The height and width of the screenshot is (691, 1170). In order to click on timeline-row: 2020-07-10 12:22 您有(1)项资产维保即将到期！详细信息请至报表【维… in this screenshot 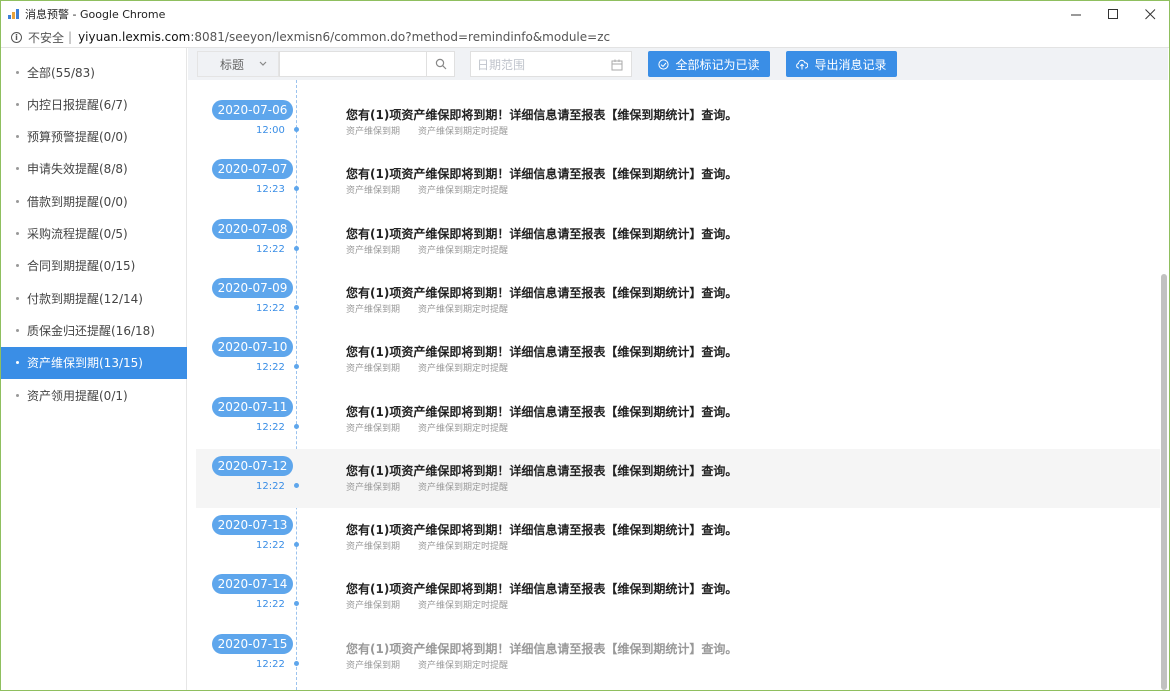, I will do `click(678, 359)`.